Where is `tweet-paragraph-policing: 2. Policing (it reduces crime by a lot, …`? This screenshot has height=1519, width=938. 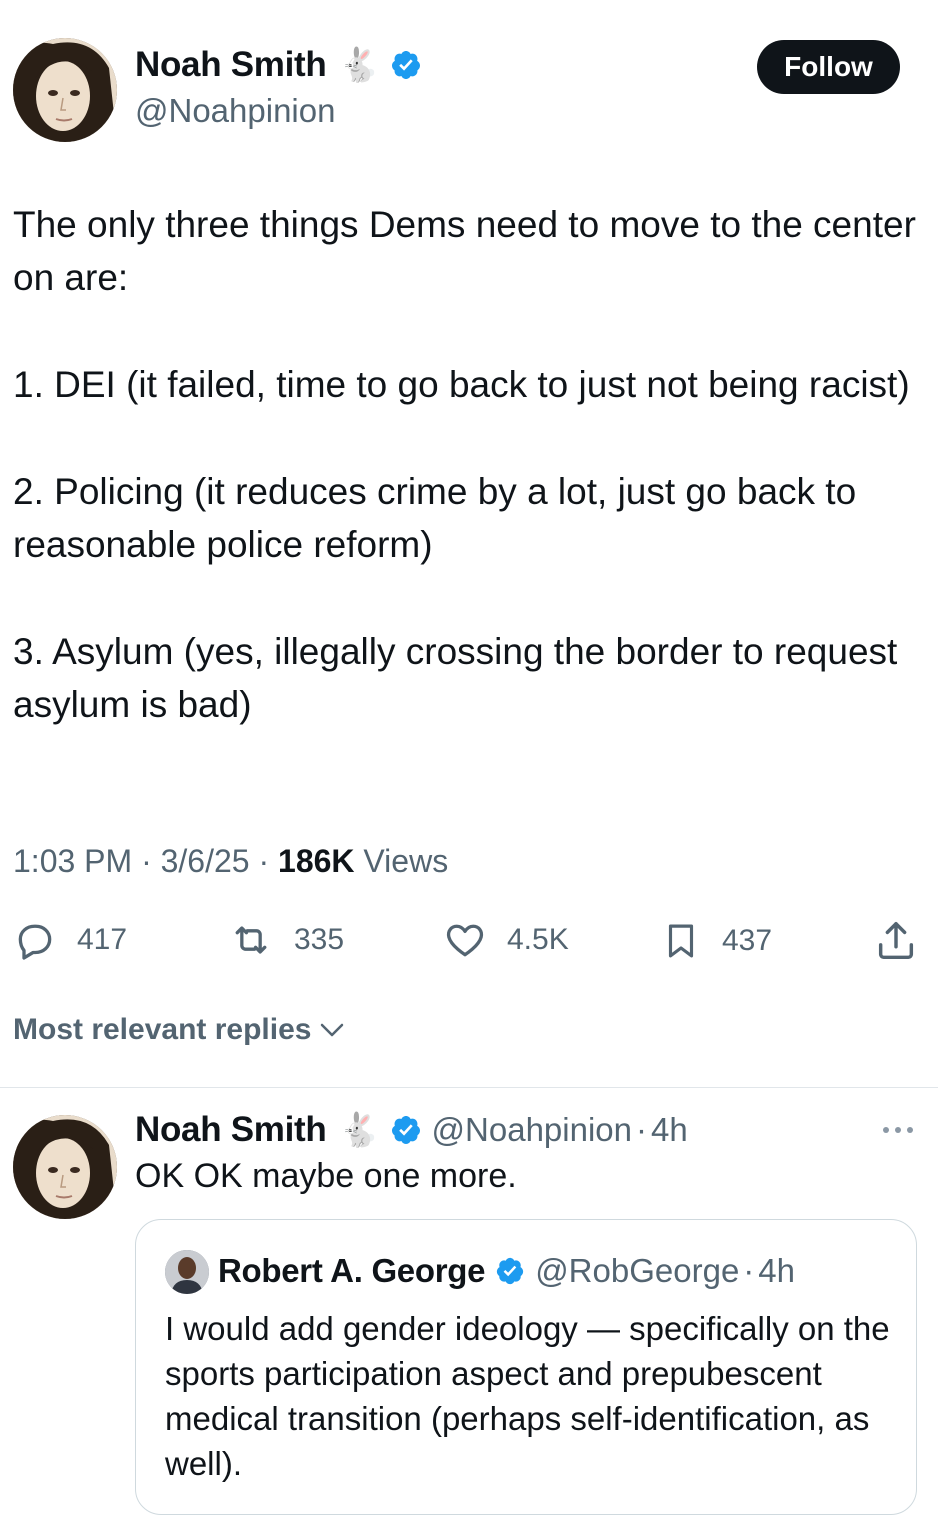
tweet-paragraph-policing: 2. Policing (it reduces crime by a lot, … is located at coordinates (435, 518).